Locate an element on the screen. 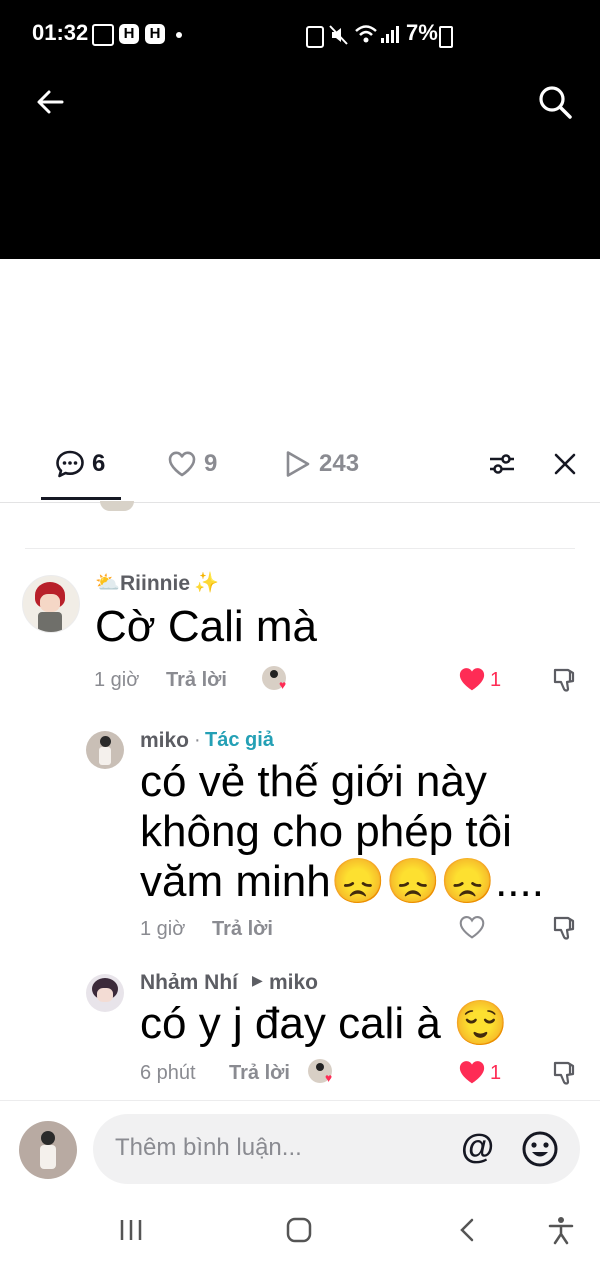  like-count: 9 is located at coordinates (211, 463).